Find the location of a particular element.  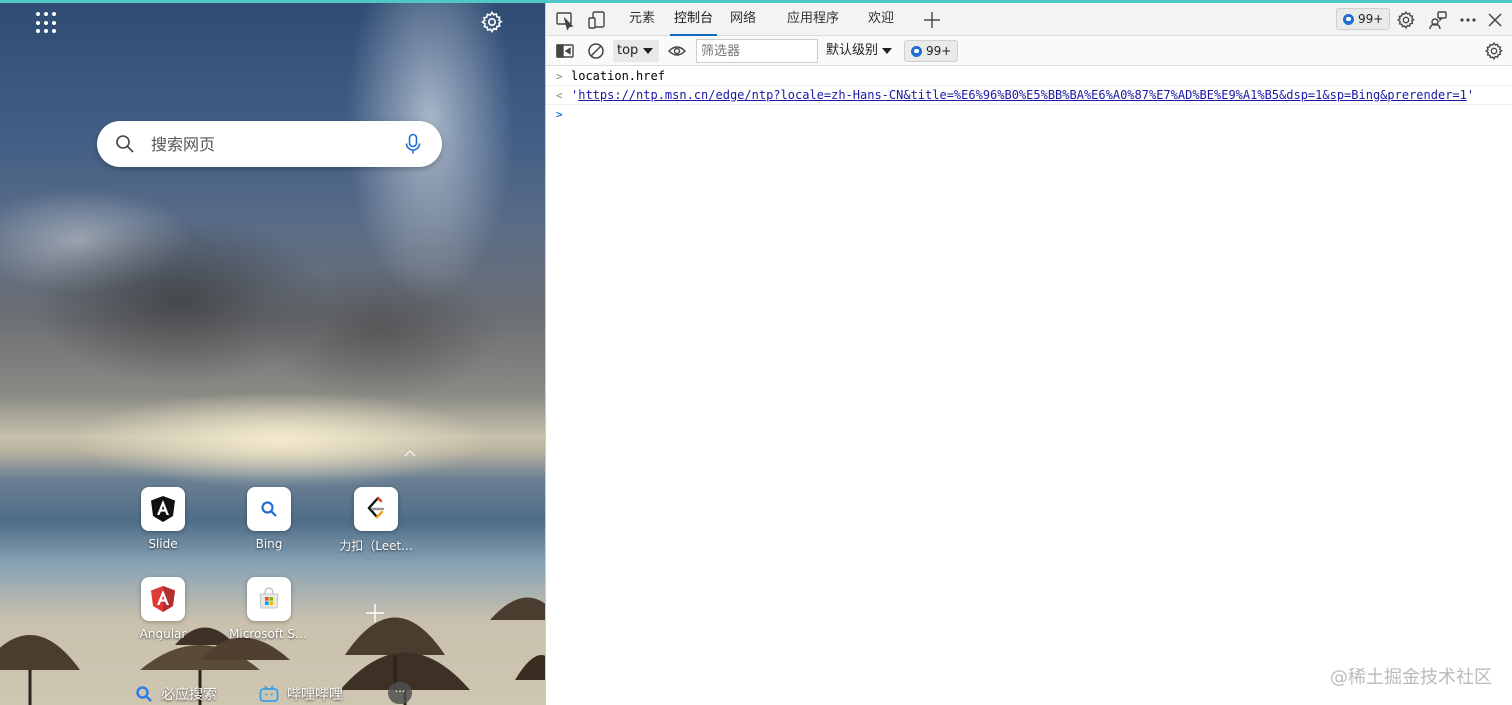

log-level-value: 默认级别 is located at coordinates (852, 50).